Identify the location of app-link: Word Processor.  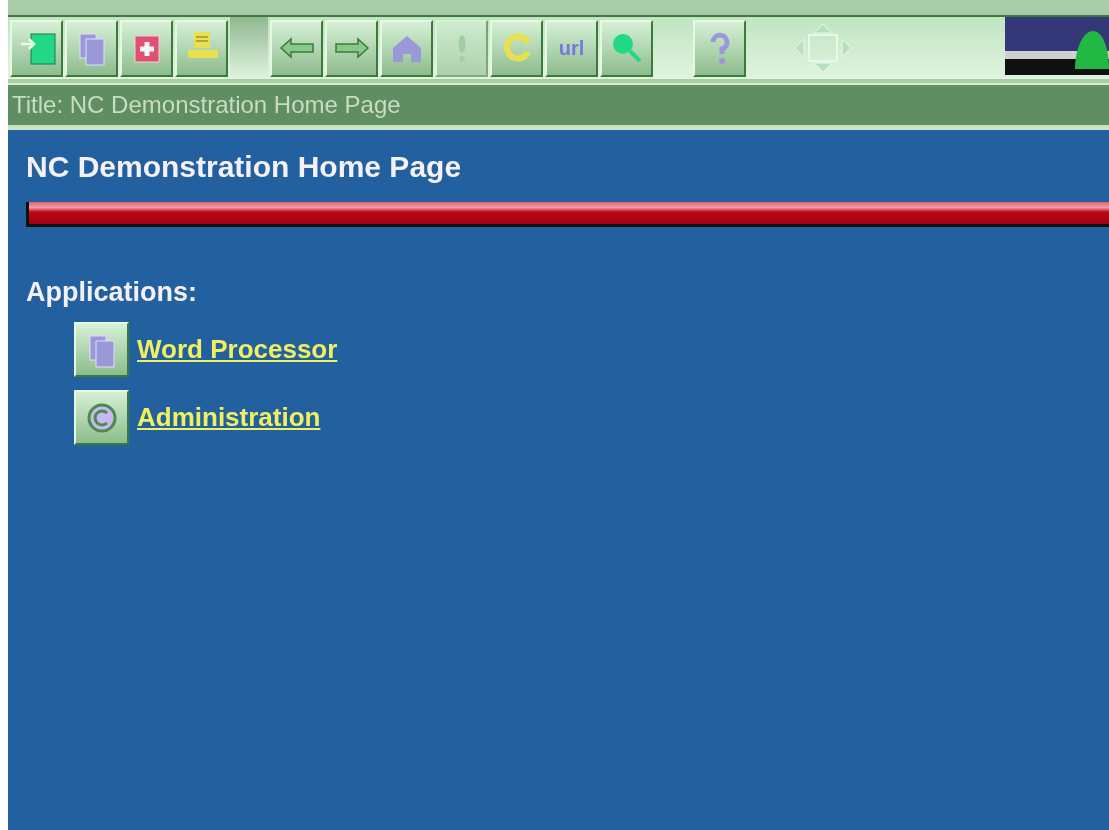
(237, 349).